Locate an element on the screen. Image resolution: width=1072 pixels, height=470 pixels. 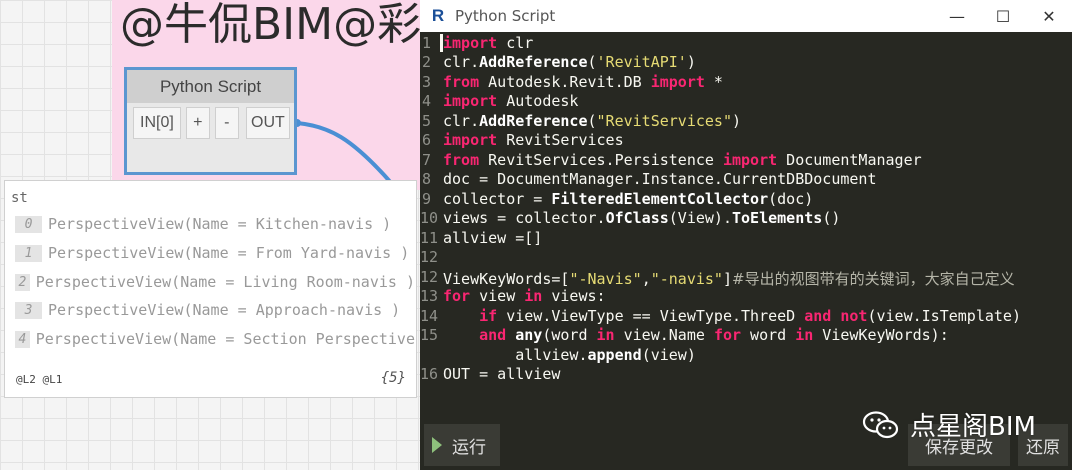
run-label: 运行 is located at coordinates (469, 447).